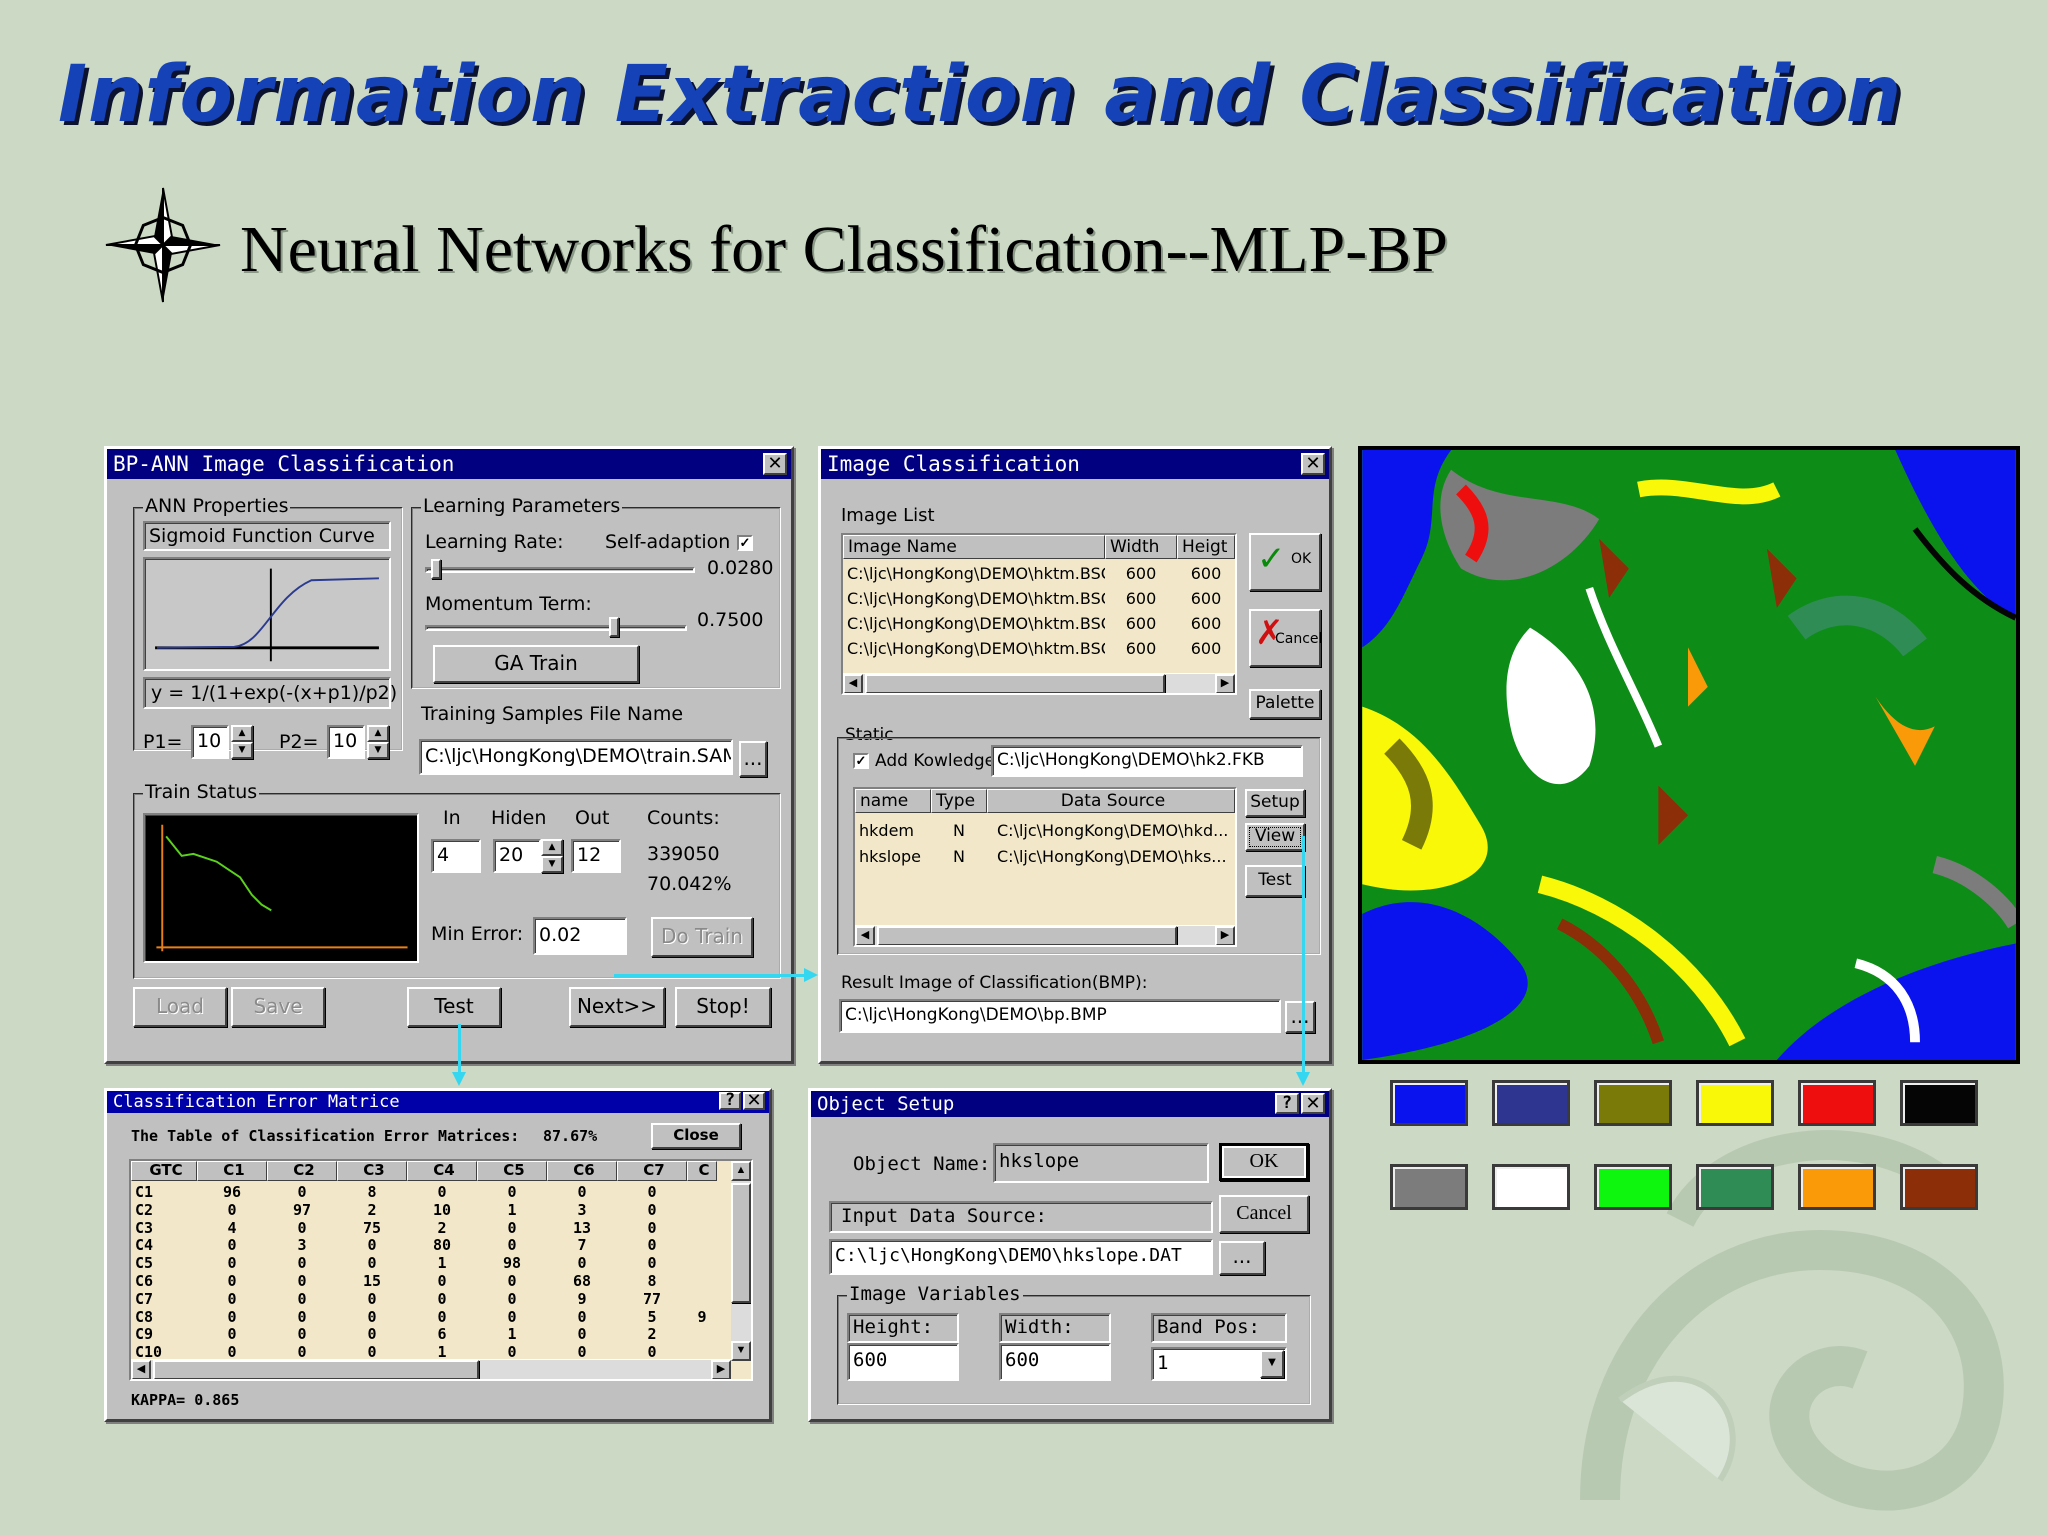 Image resolution: width=2048 pixels, height=1536 pixels. Describe the element at coordinates (1264, 1214) in the screenshot. I see `cancel-button: Cancel` at that location.